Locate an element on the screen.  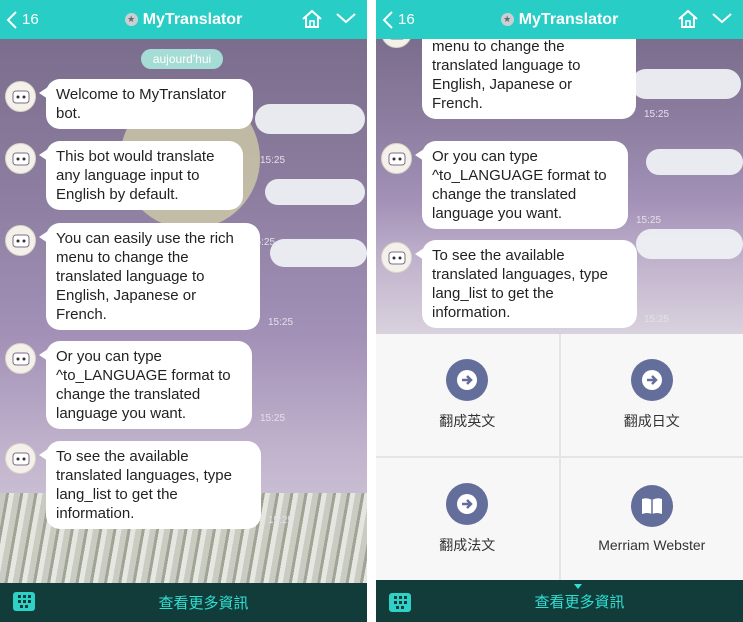
rich-menu-item-french: 翻成法文 is located at coordinates (467, 519).